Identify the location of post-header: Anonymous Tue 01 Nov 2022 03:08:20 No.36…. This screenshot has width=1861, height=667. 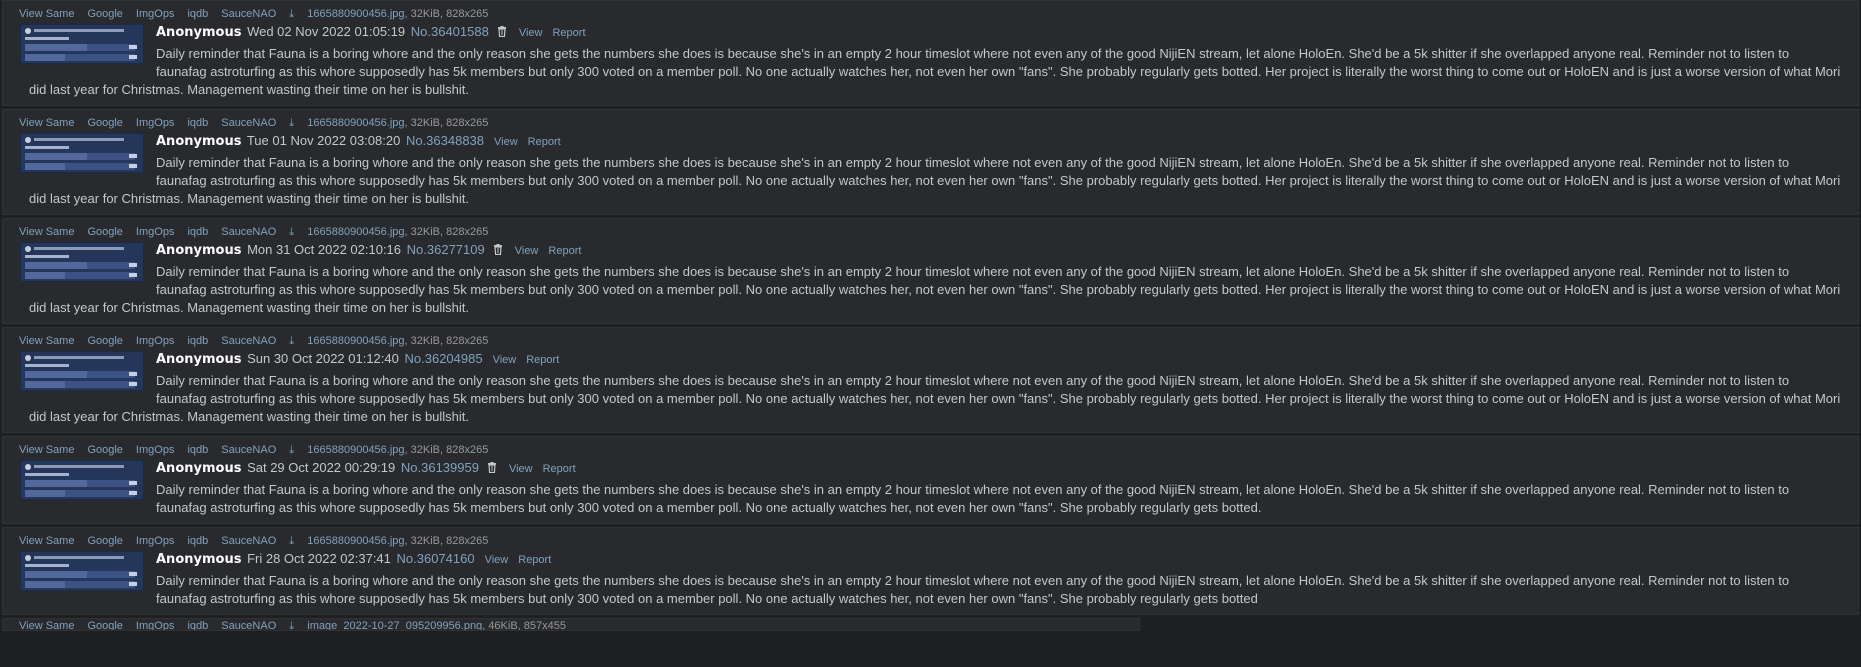
(930, 141).